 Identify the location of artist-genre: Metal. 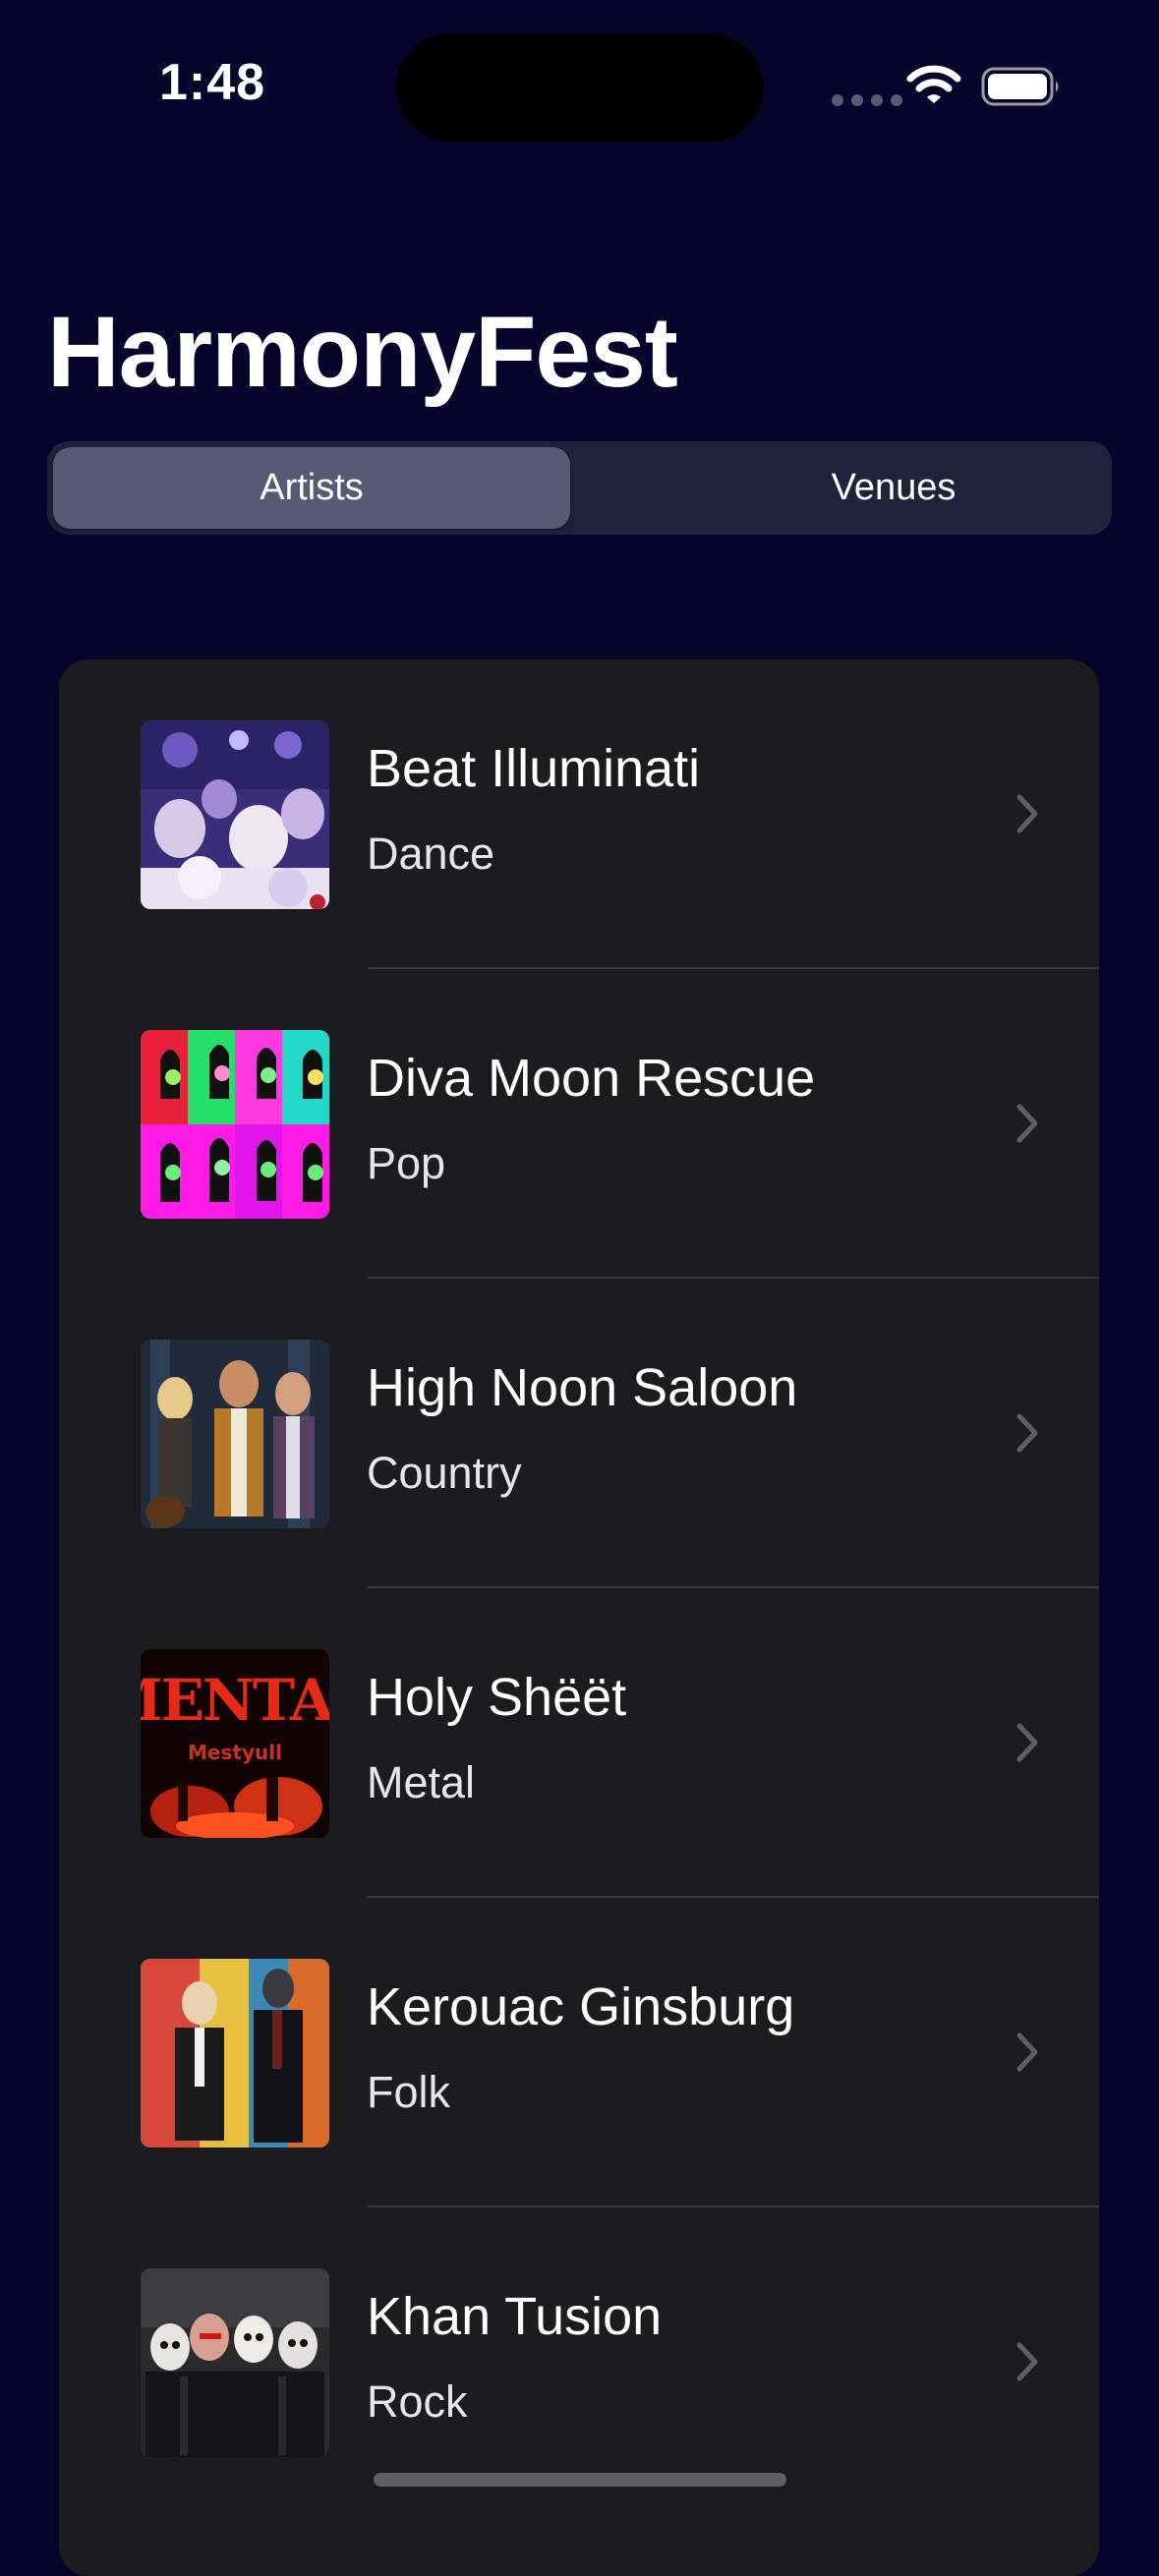
(422, 1782).